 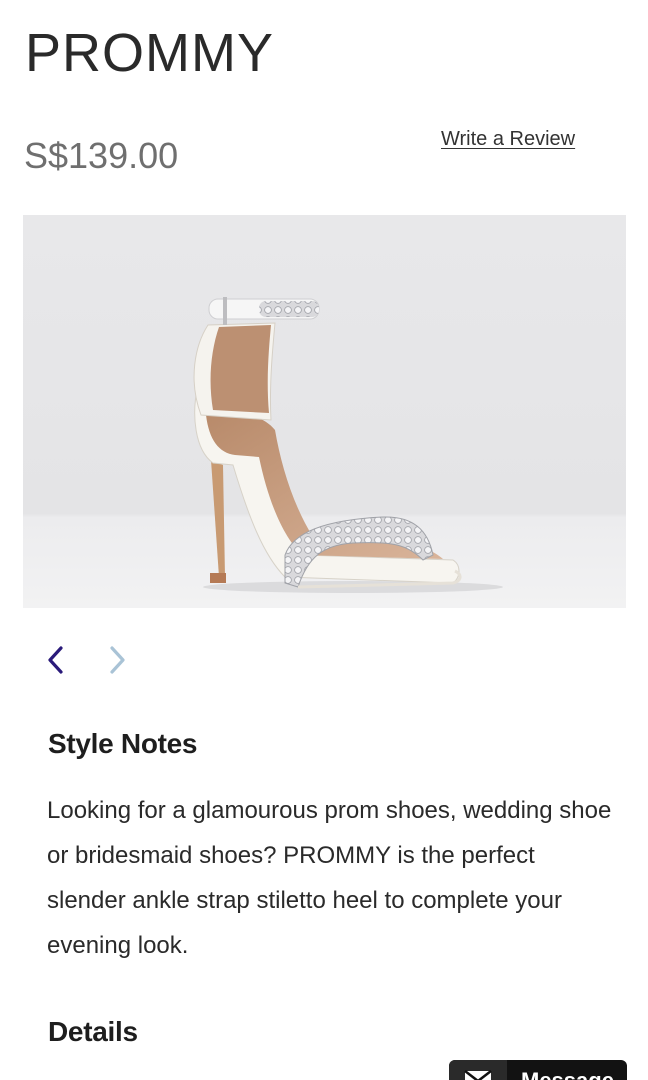 What do you see at coordinates (123, 743) in the screenshot?
I see `style-notes-heading: Style Notes` at bounding box center [123, 743].